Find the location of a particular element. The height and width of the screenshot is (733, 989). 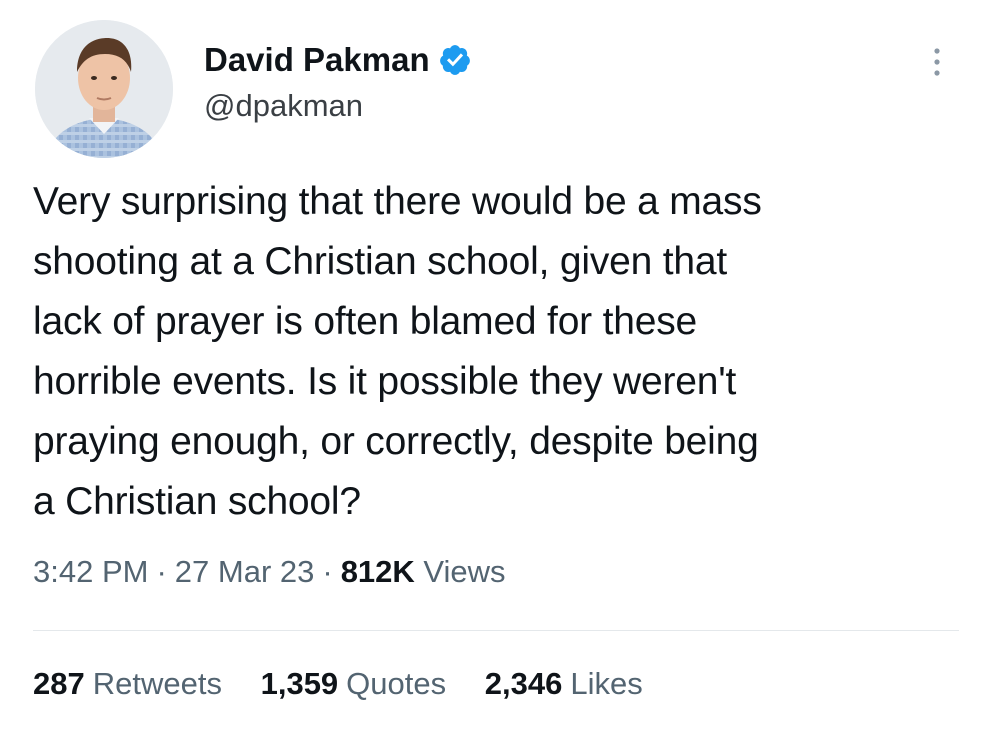

author-display-name: David Pakman is located at coordinates (317, 60).